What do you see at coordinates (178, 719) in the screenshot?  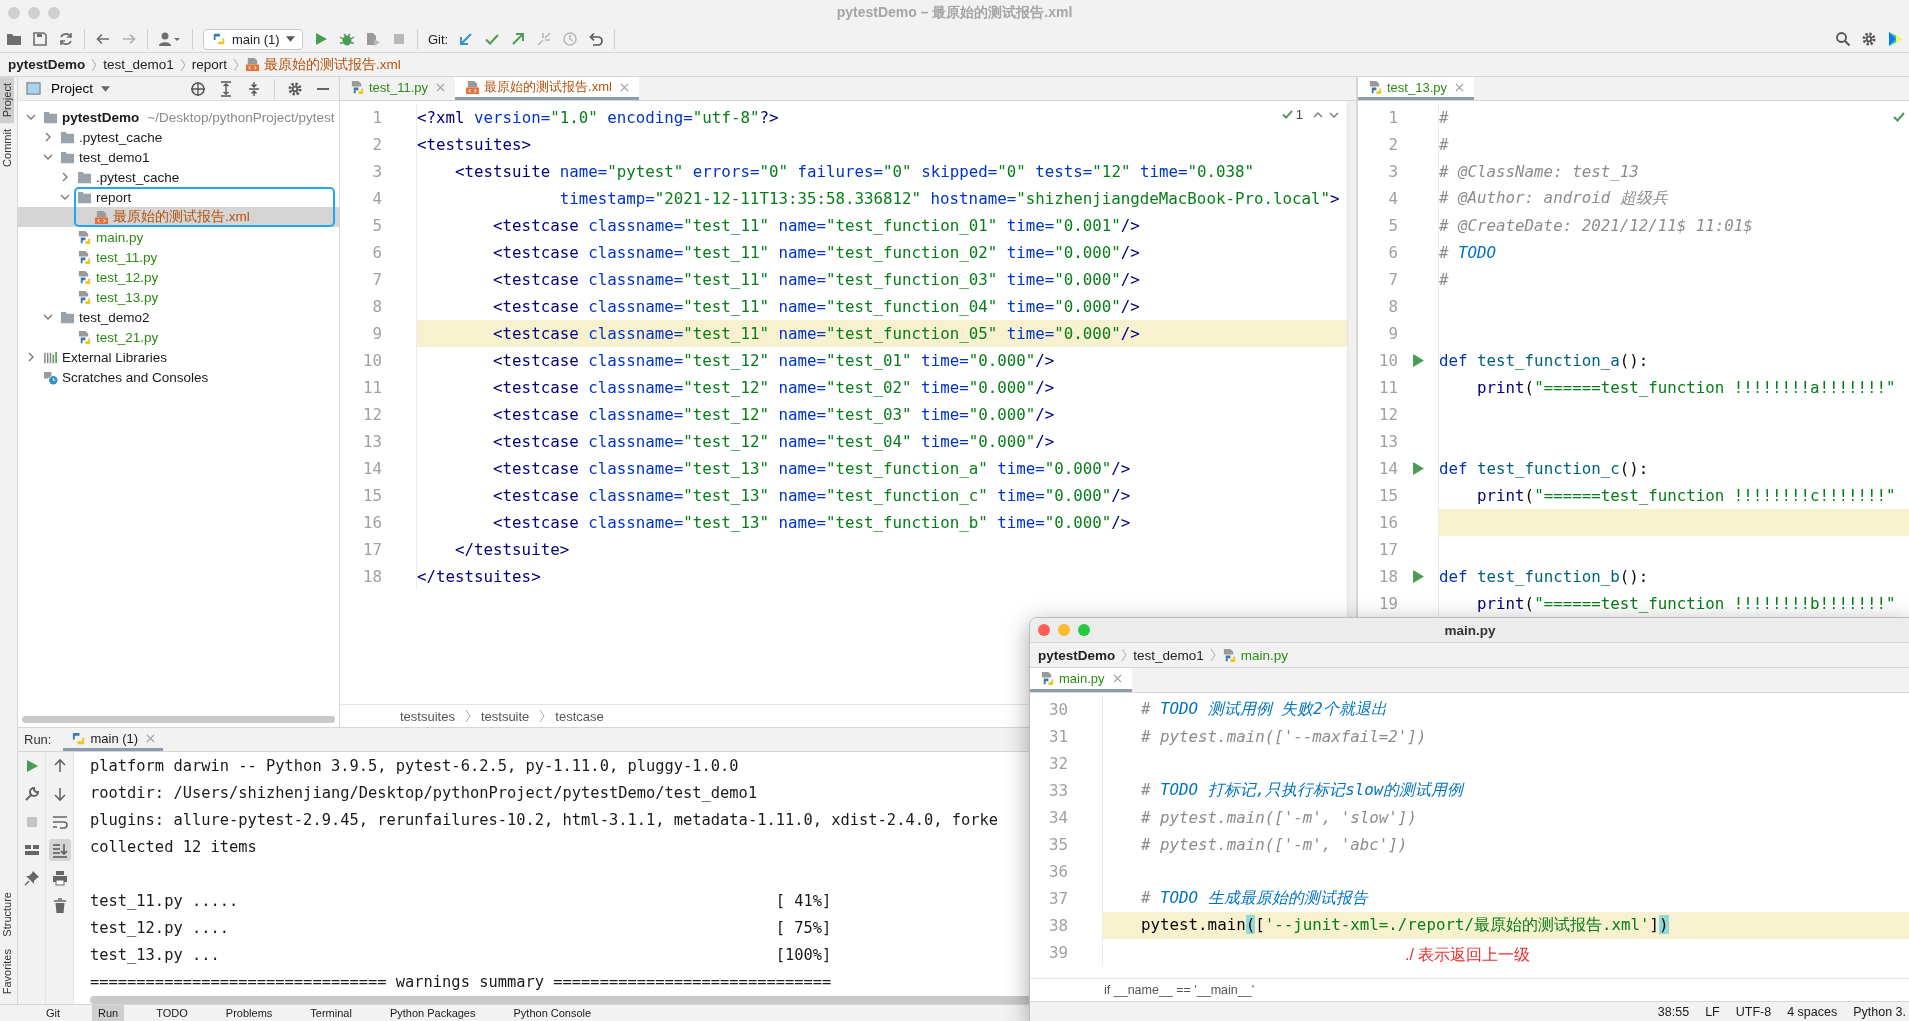 I see `scrollbar` at bounding box center [178, 719].